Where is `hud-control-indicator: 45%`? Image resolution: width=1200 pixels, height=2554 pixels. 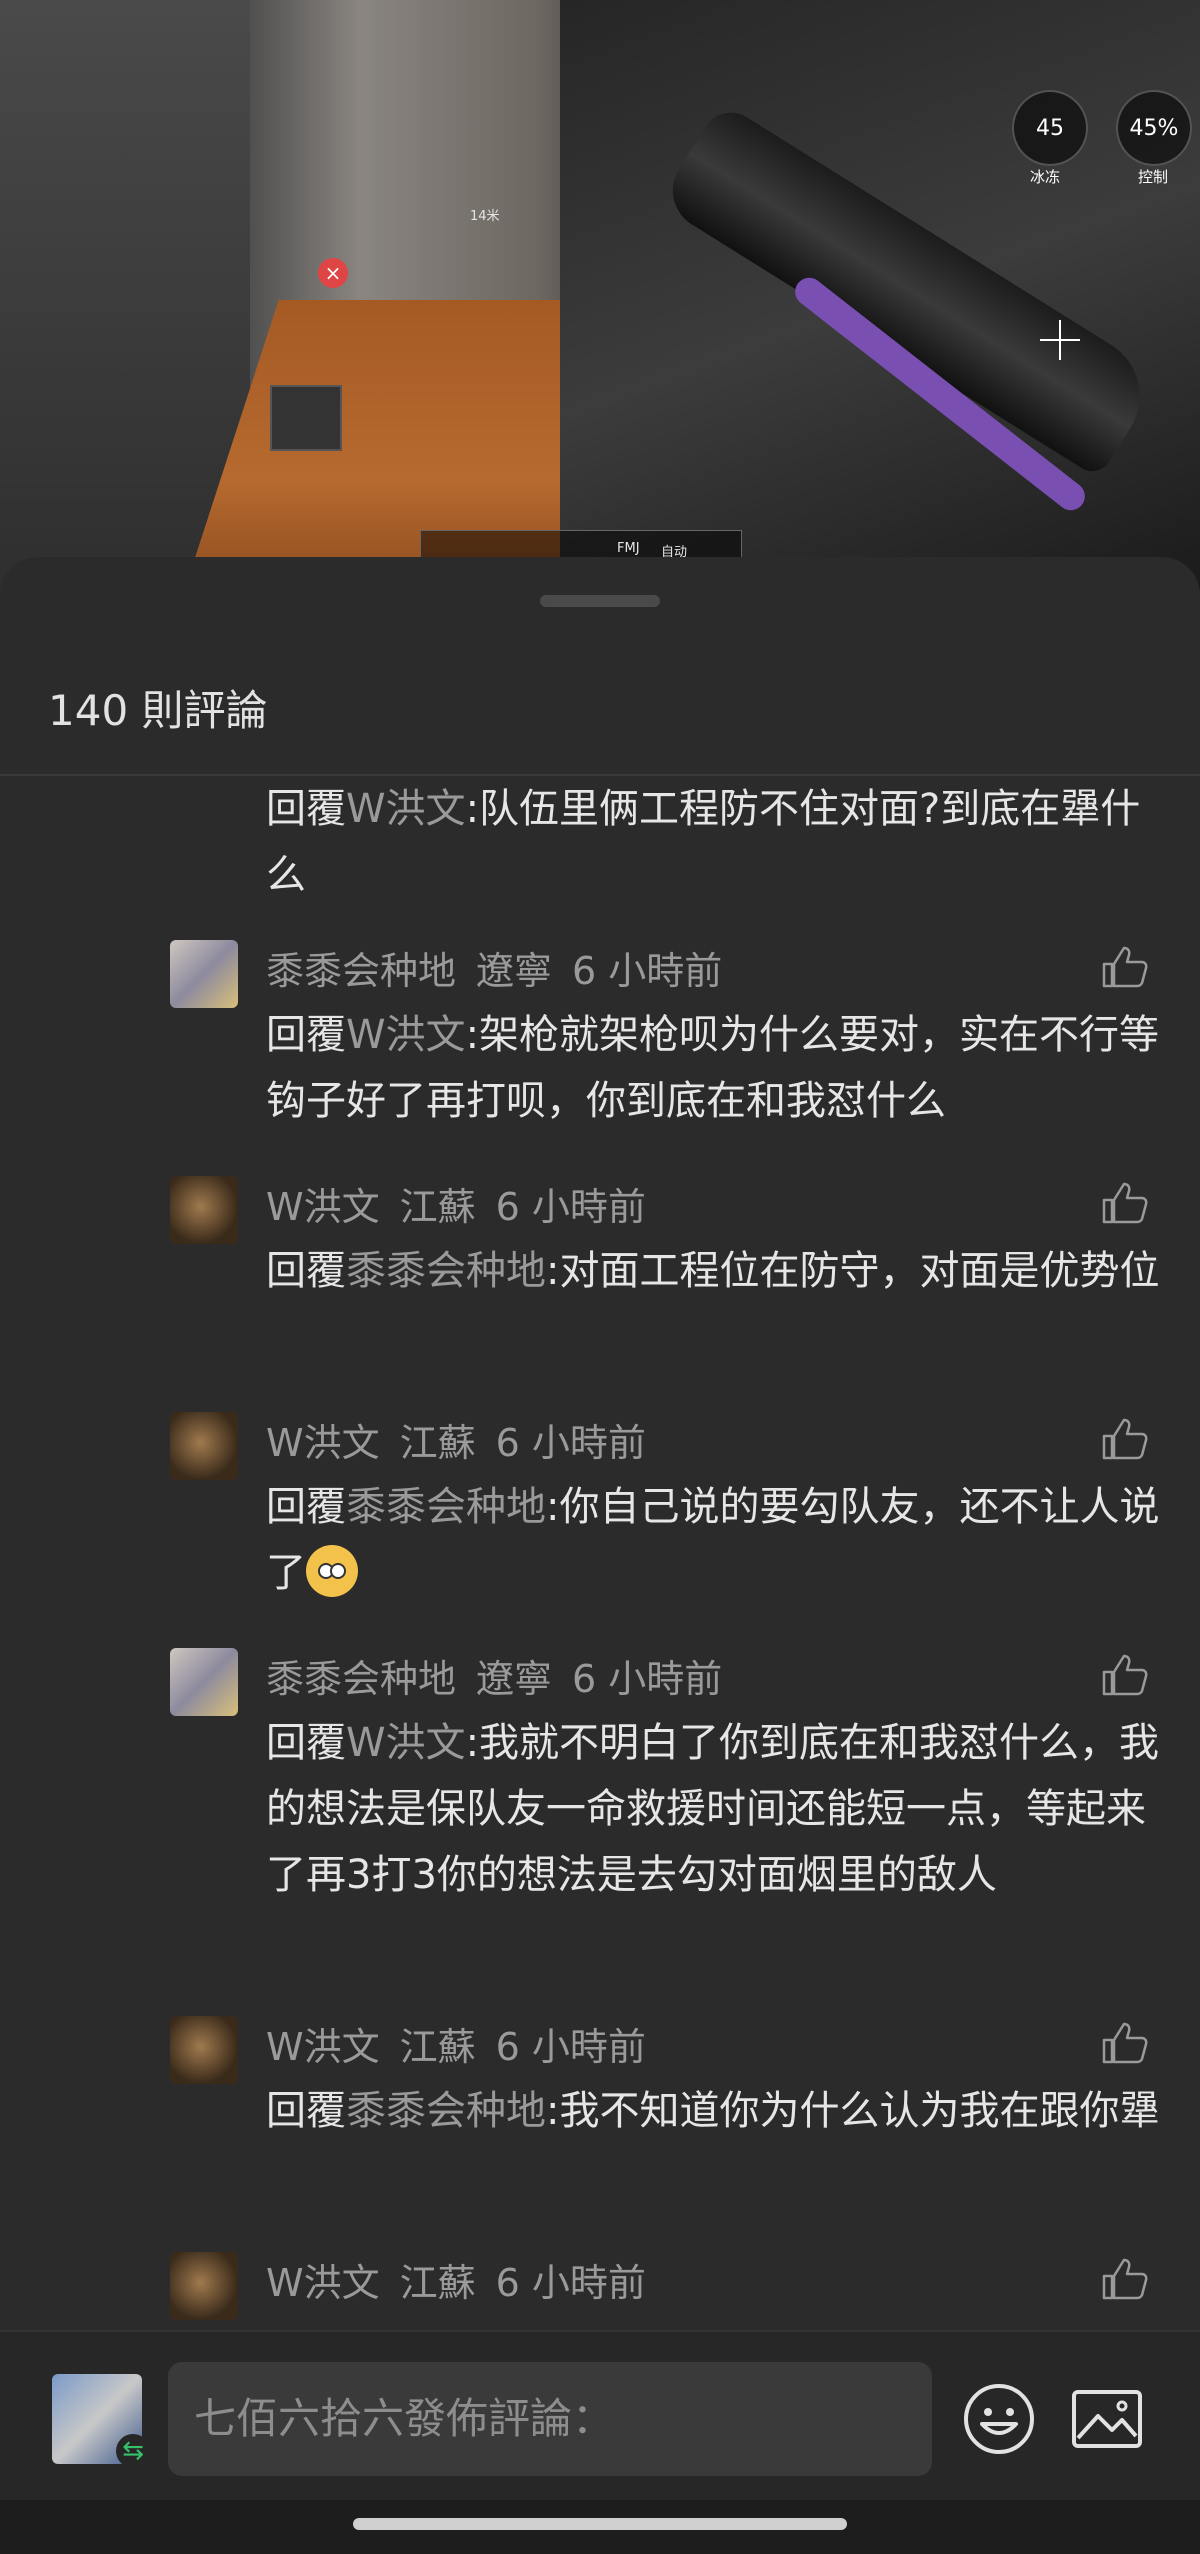 hud-control-indicator: 45% is located at coordinates (1154, 128).